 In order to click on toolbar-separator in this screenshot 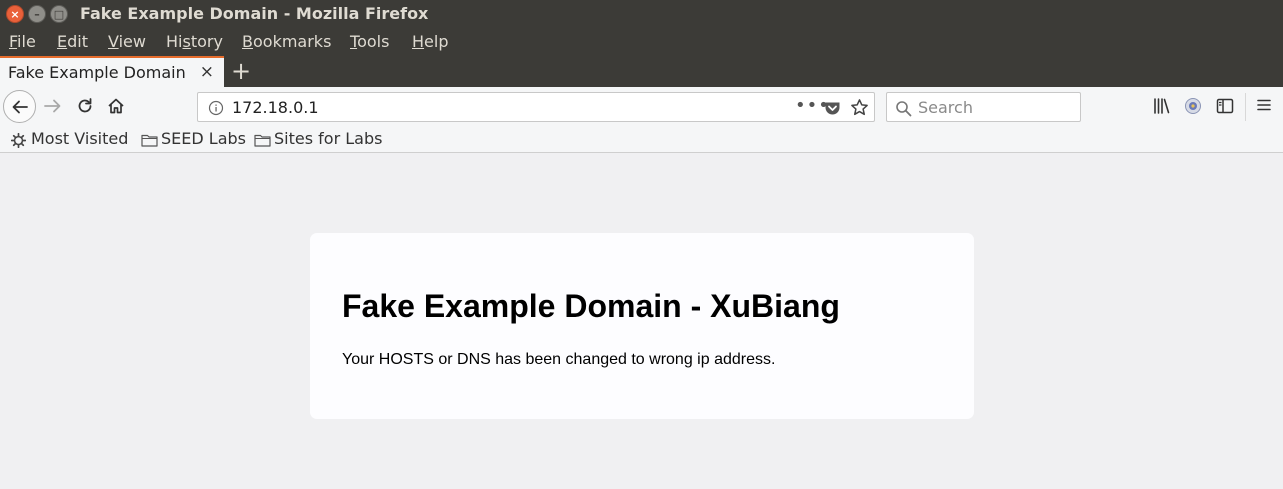, I will do `click(1245, 107)`.